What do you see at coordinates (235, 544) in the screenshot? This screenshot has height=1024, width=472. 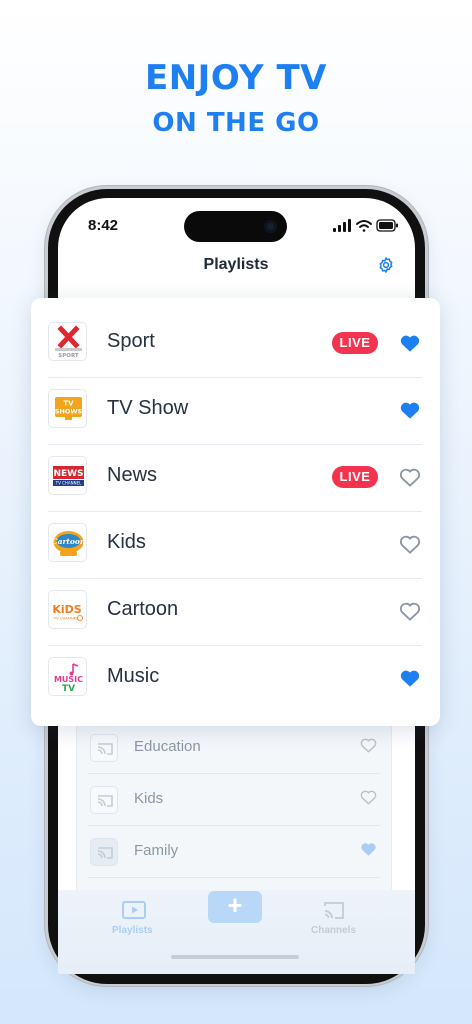 I see `playlist-row-kids: Cartoon Kids` at bounding box center [235, 544].